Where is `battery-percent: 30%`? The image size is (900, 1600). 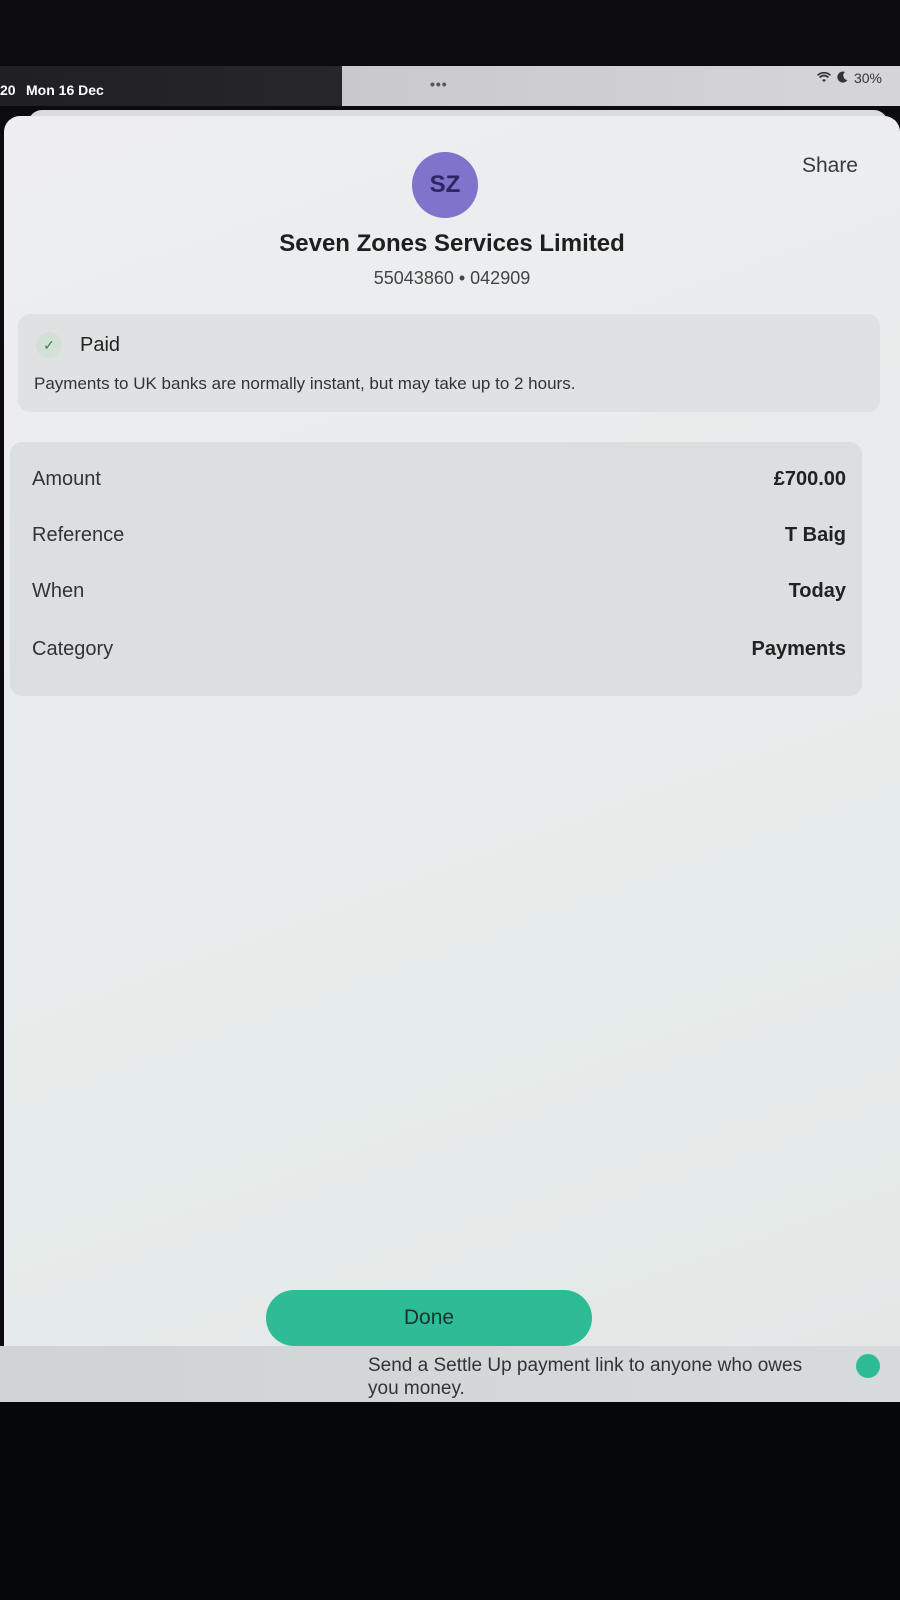 battery-percent: 30% is located at coordinates (867, 78).